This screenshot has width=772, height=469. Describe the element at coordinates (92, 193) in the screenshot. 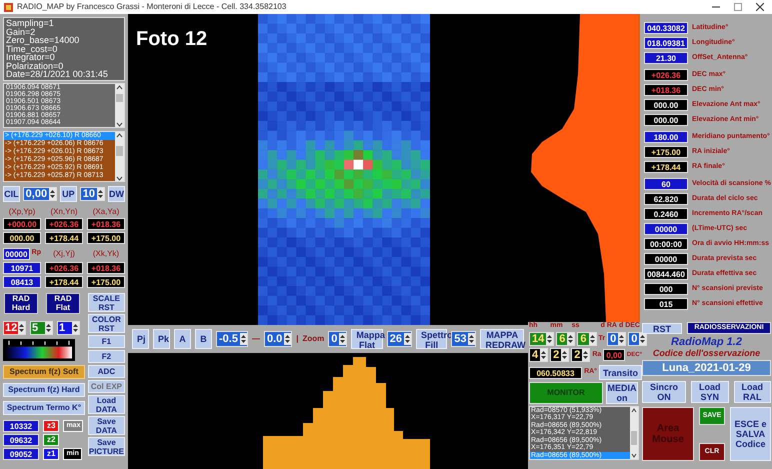

I see `spin-field: 10` at that location.